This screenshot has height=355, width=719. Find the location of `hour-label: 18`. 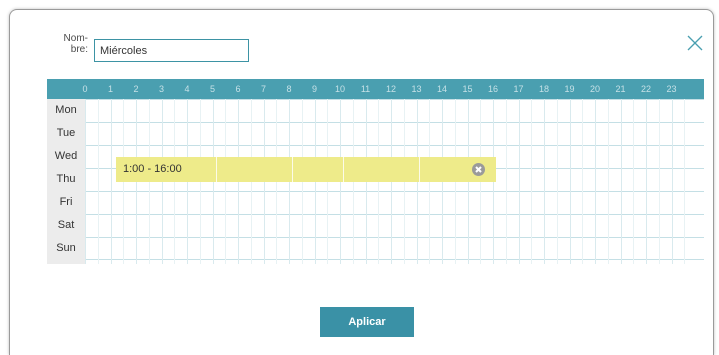

hour-label: 18 is located at coordinates (543, 89).